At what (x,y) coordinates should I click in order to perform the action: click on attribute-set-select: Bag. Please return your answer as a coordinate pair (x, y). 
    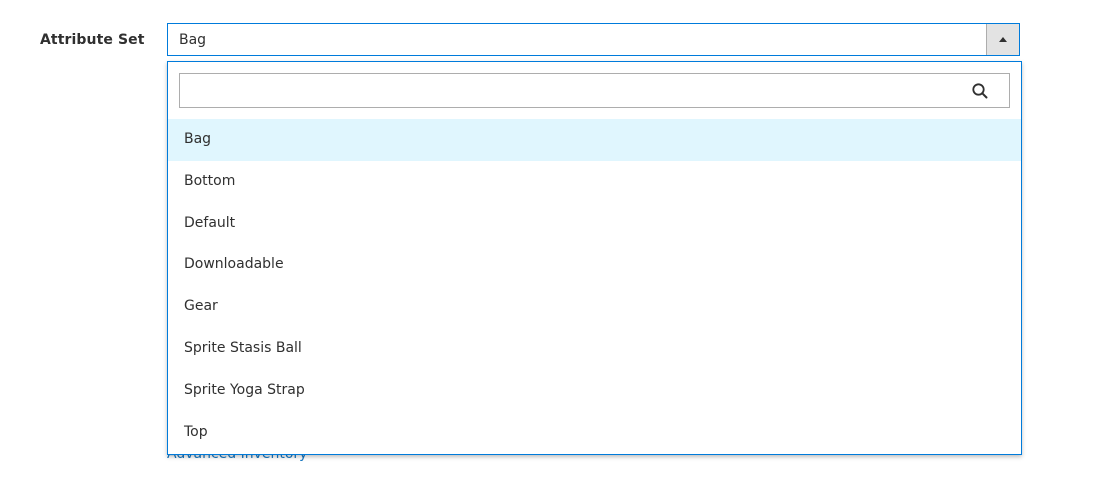
    Looking at the image, I should click on (593, 39).